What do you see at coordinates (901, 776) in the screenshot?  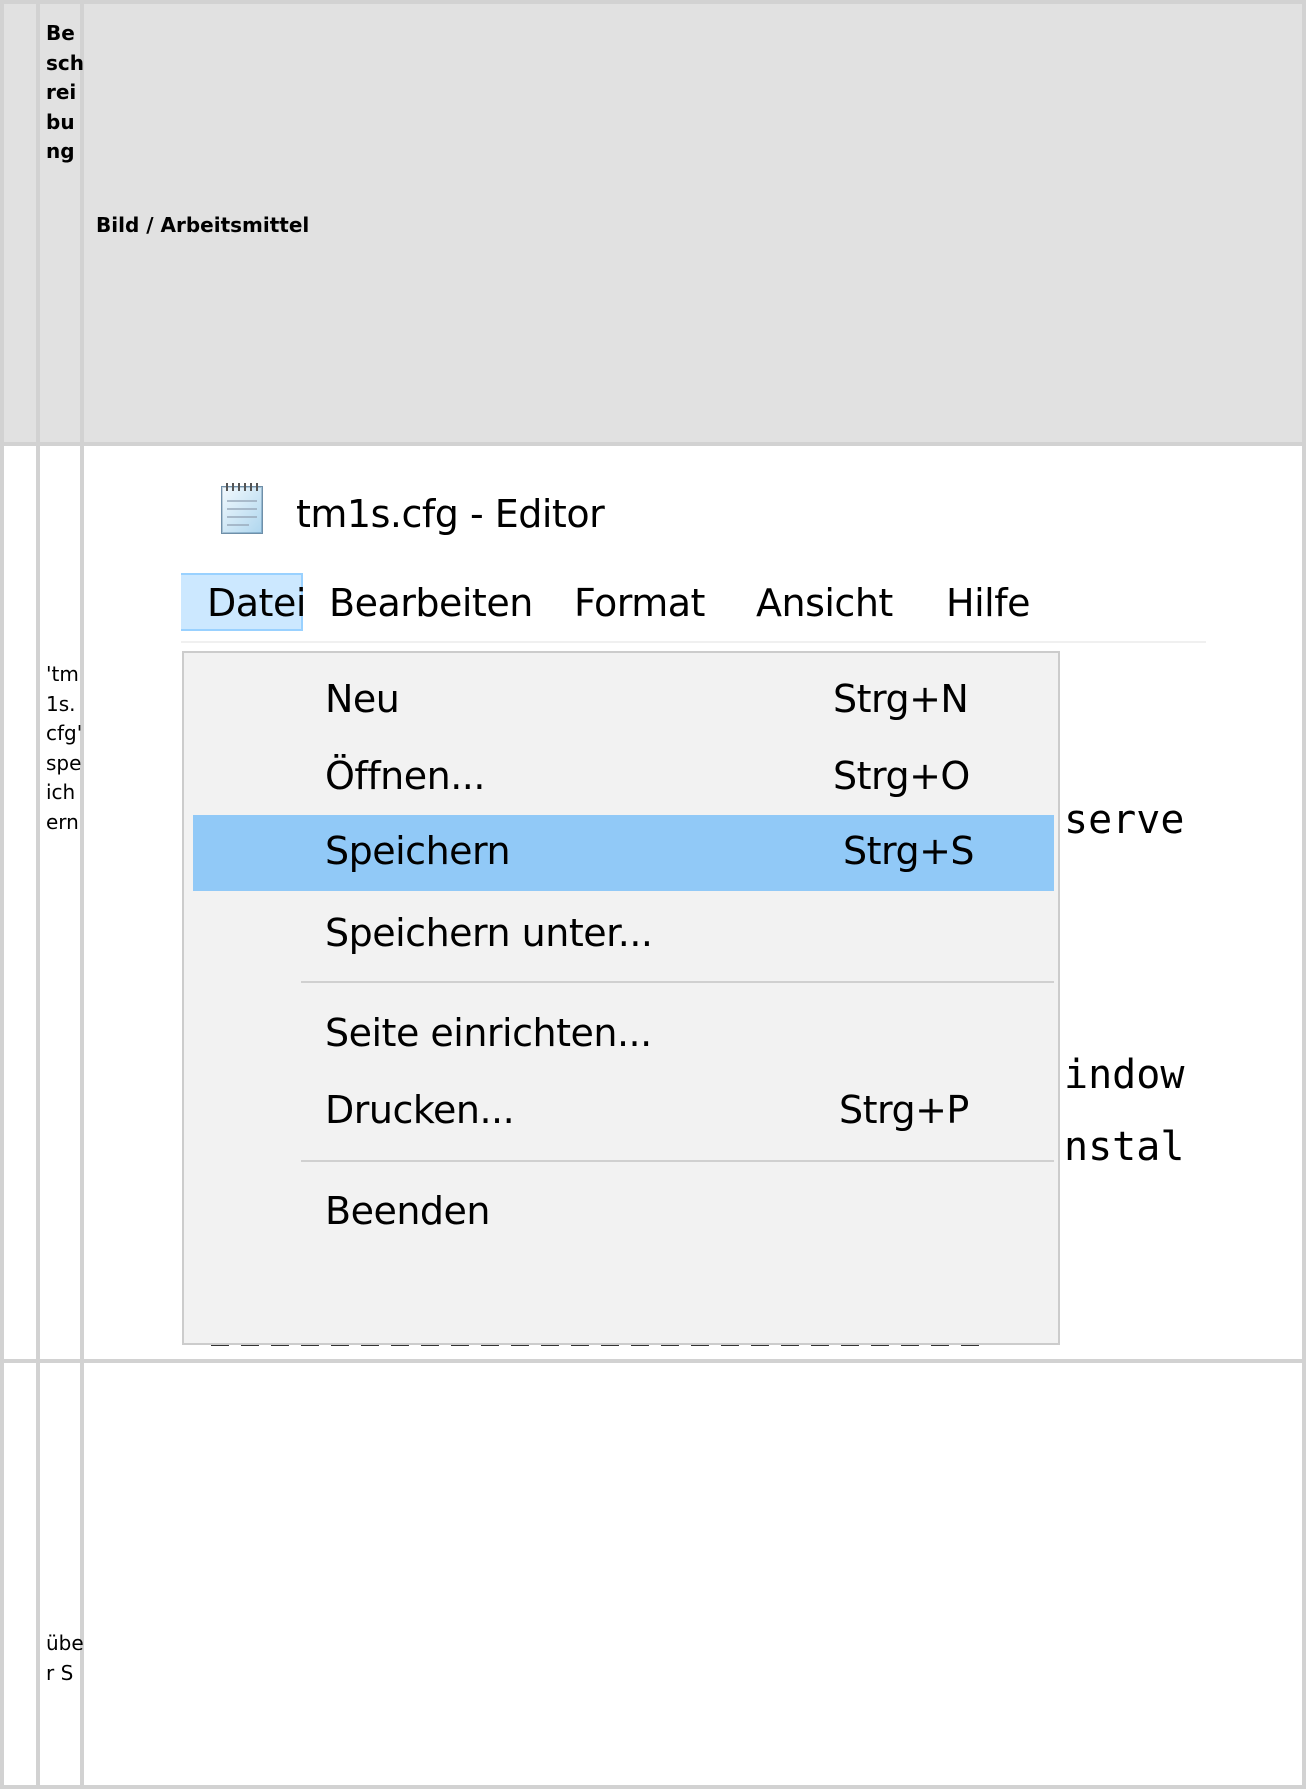 I see `menu-item-shortcut: Strg+O` at bounding box center [901, 776].